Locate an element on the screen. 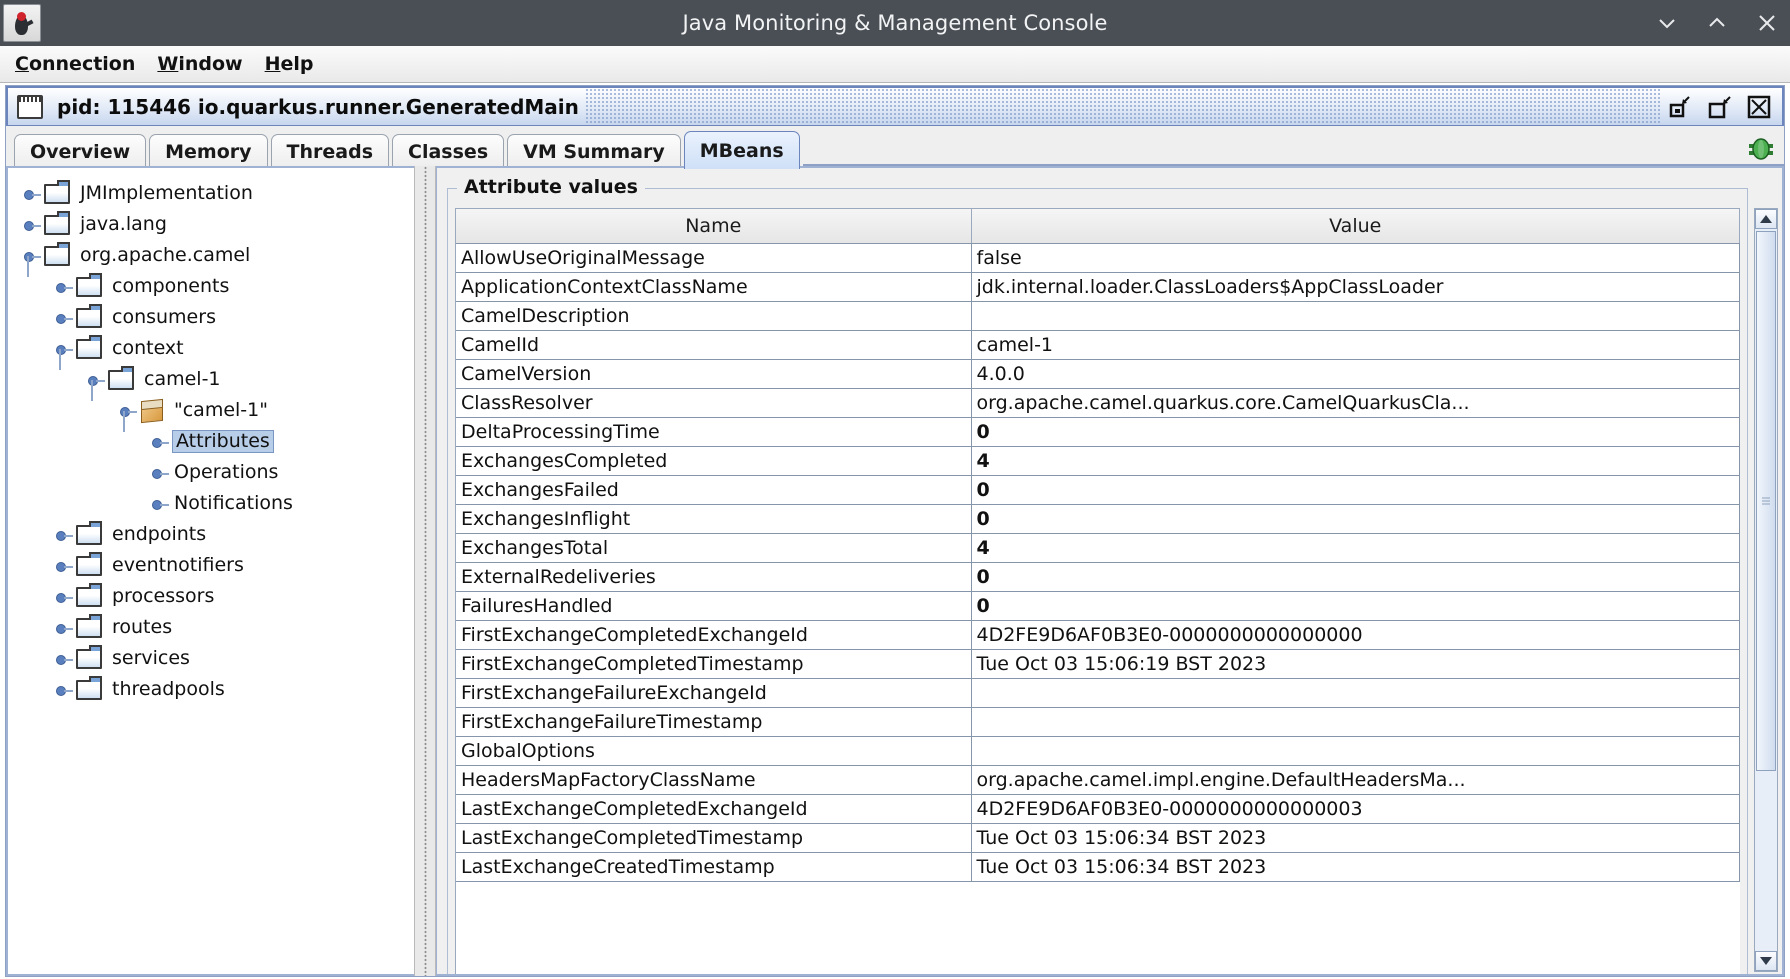 Image resolution: width=1790 pixels, height=979 pixels. tree-node-org.apache.camel: org.apache.camel is located at coordinates (218, 258).